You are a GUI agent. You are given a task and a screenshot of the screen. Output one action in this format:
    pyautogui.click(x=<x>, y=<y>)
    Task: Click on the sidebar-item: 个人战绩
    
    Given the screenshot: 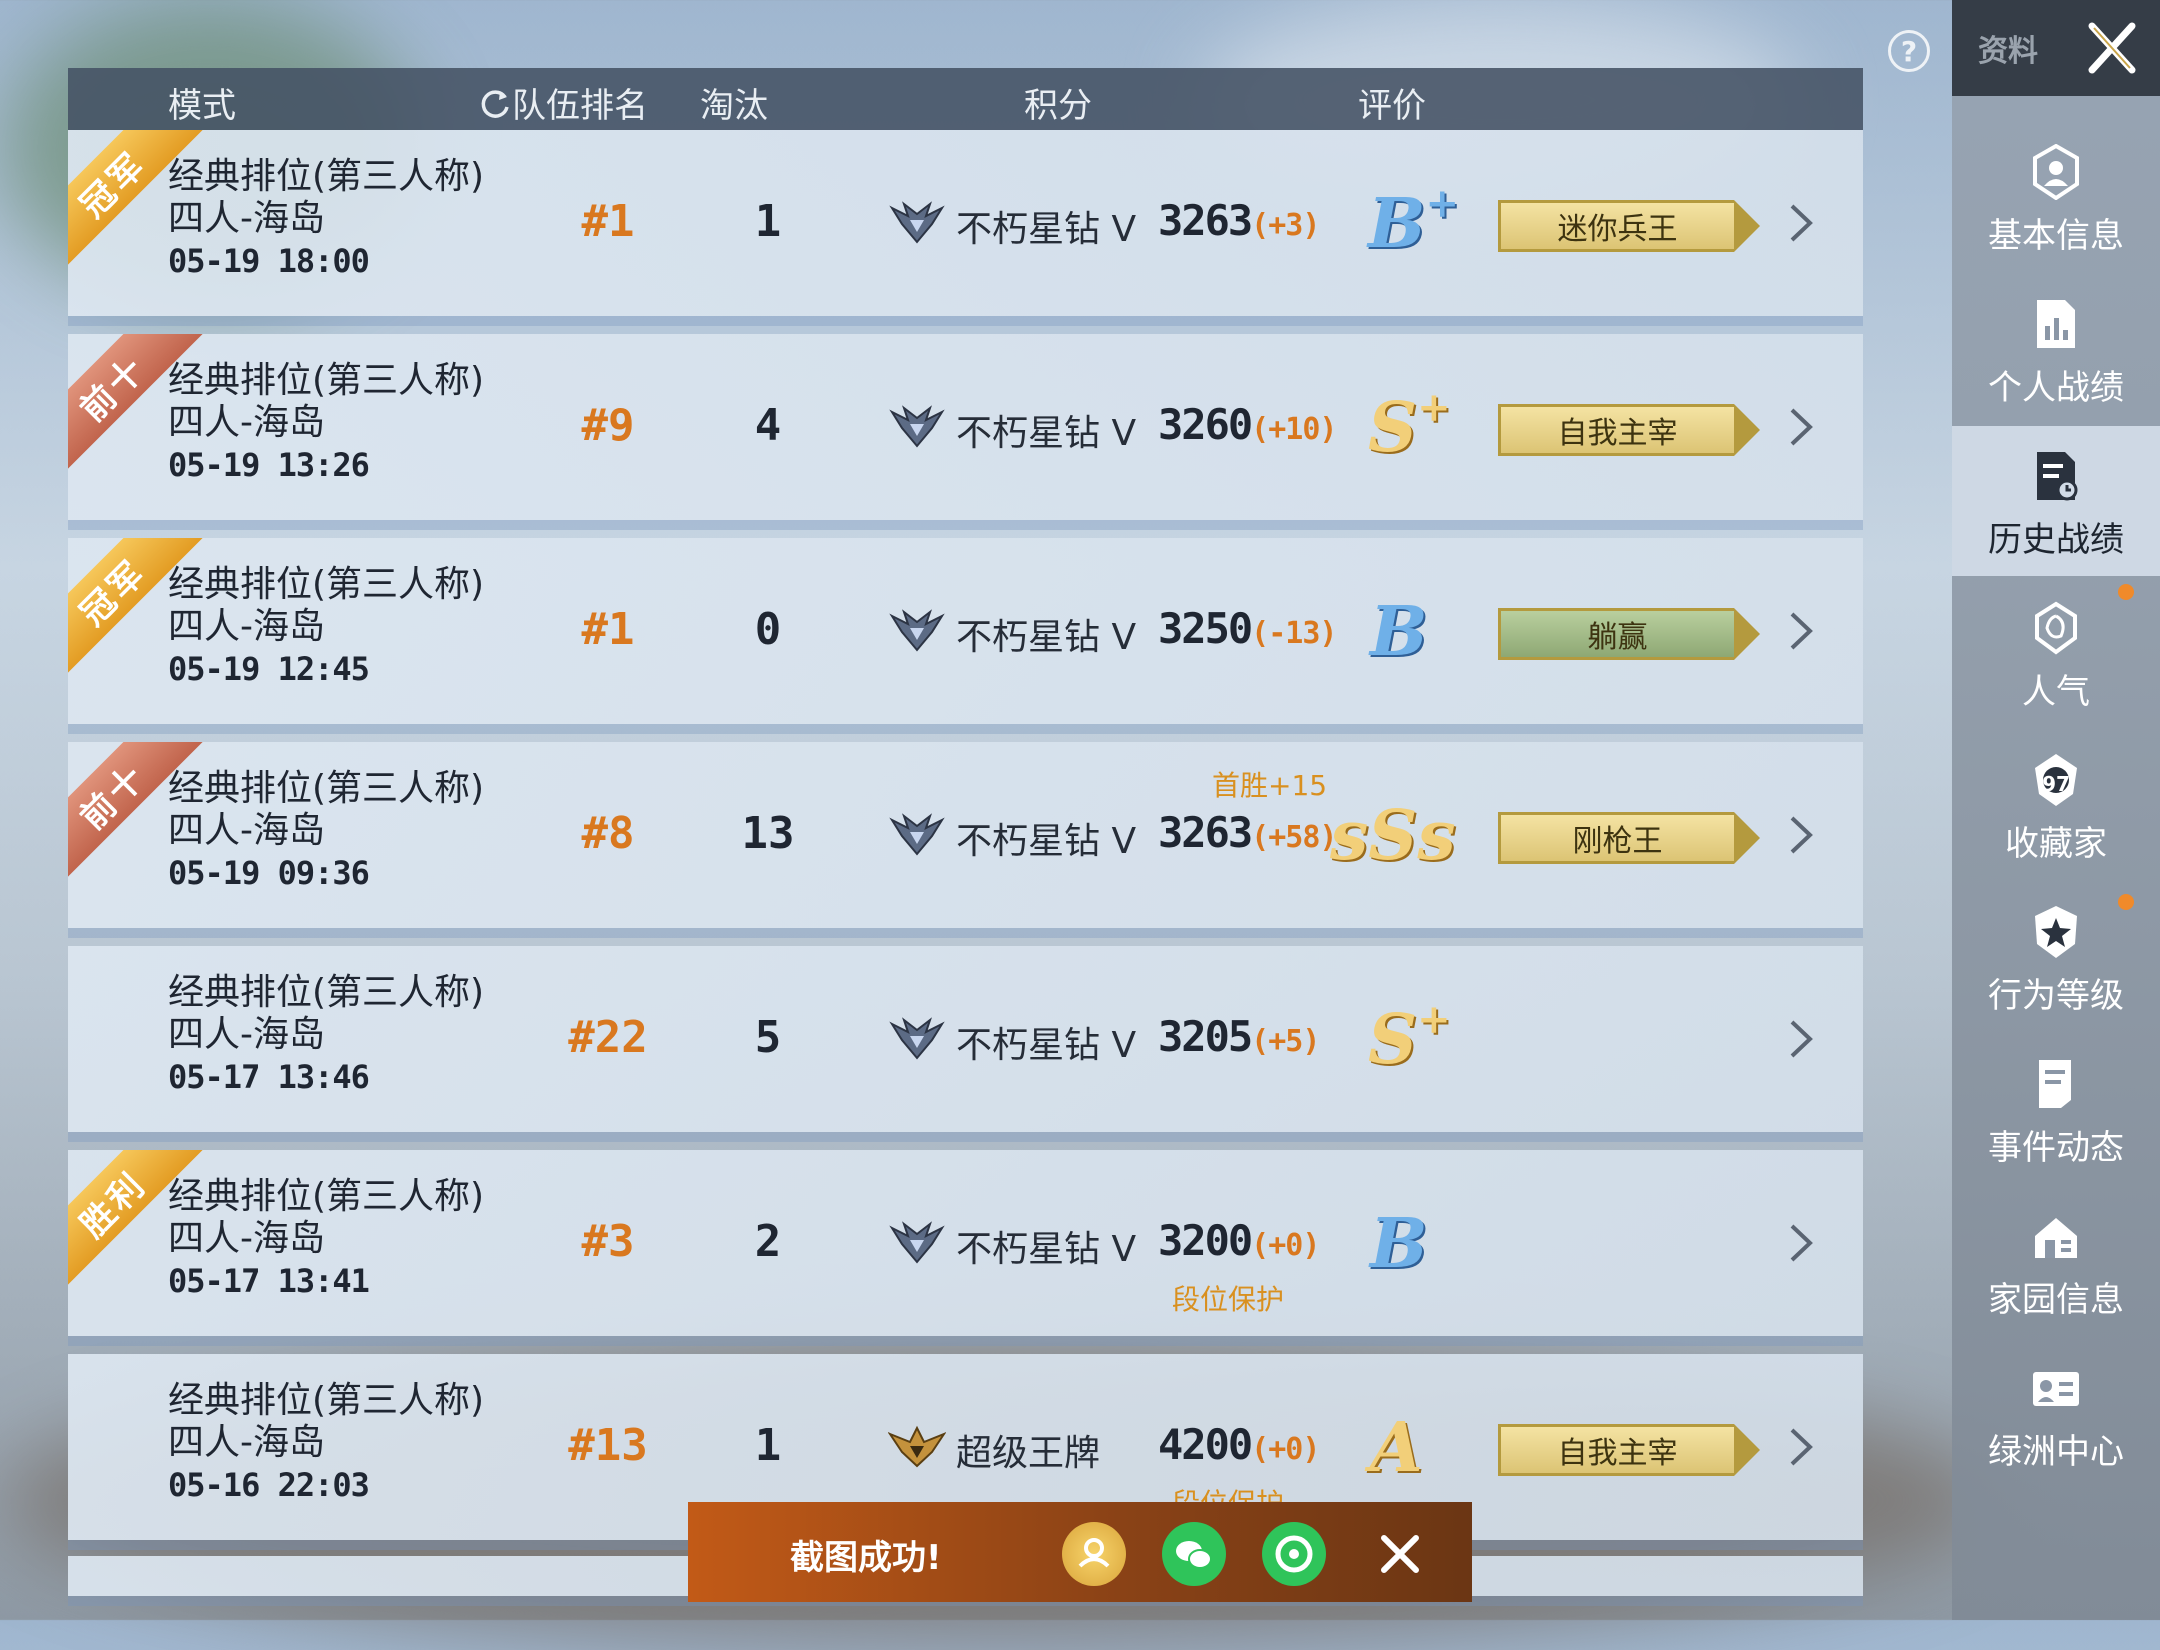 What is the action you would take?
    pyautogui.click(x=2056, y=349)
    